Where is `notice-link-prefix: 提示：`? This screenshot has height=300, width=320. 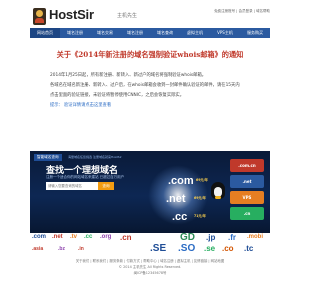
notice-link-prefix: 提示： is located at coordinates (56, 105).